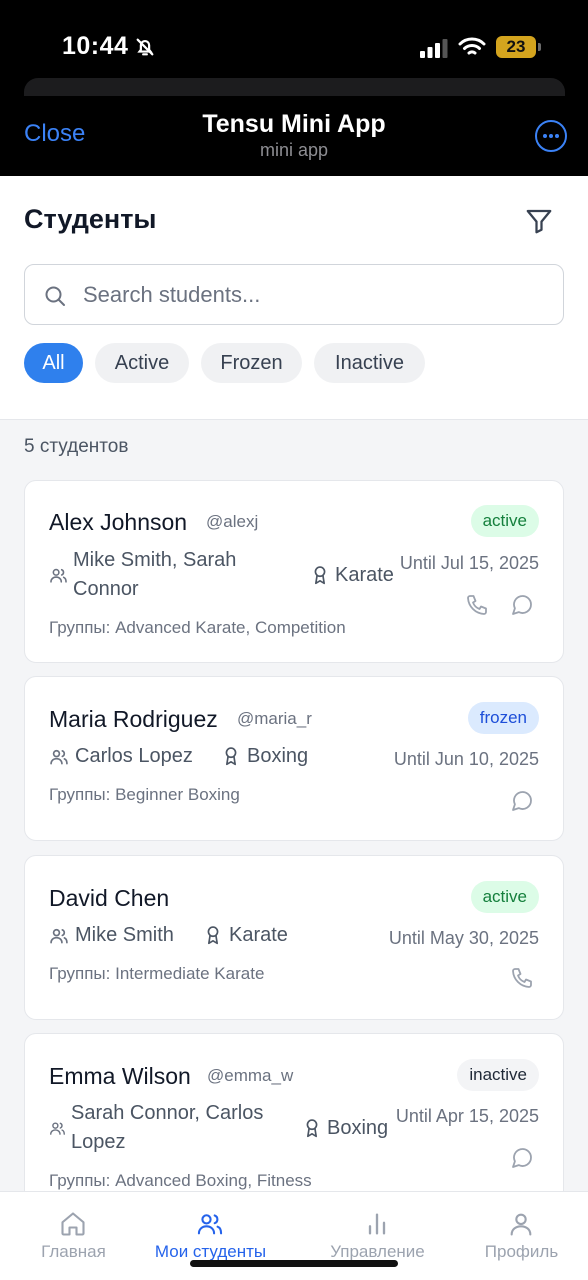 The image size is (588, 1280). What do you see at coordinates (180, 1180) in the screenshot?
I see `groups-text: Группы: Advanced Boxing, Fitness` at bounding box center [180, 1180].